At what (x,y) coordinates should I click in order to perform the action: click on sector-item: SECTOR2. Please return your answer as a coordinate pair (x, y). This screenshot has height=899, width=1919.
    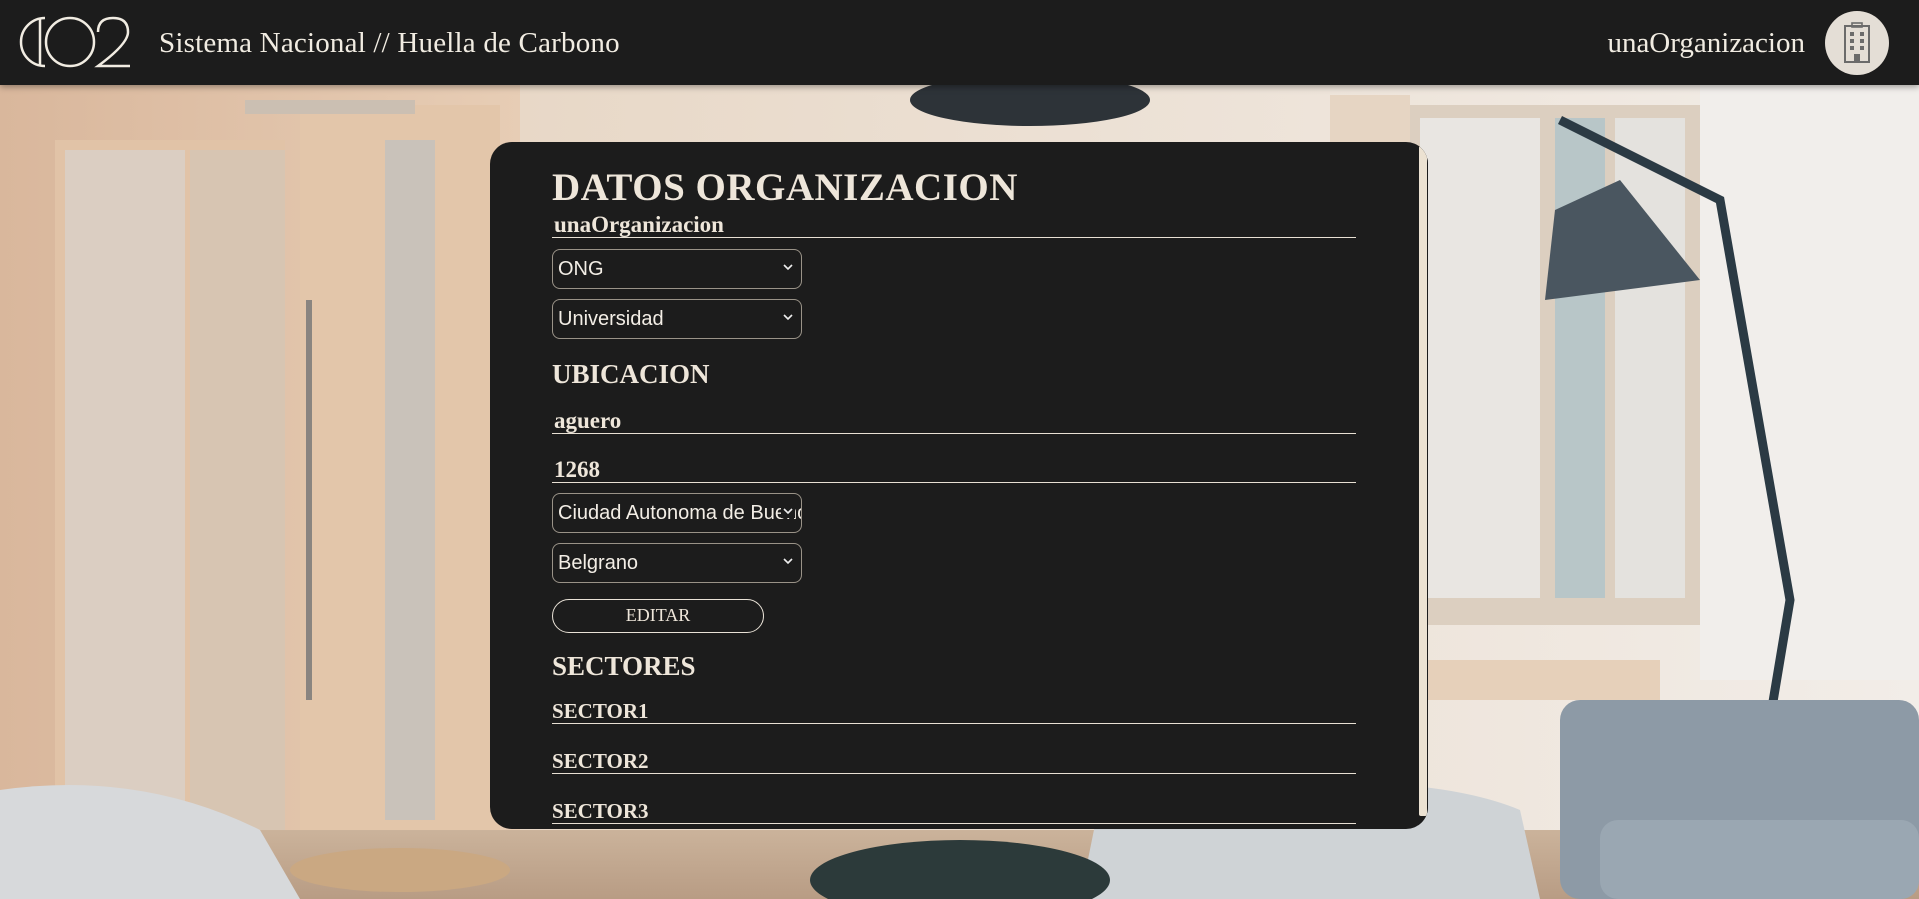
    Looking at the image, I should click on (954, 762).